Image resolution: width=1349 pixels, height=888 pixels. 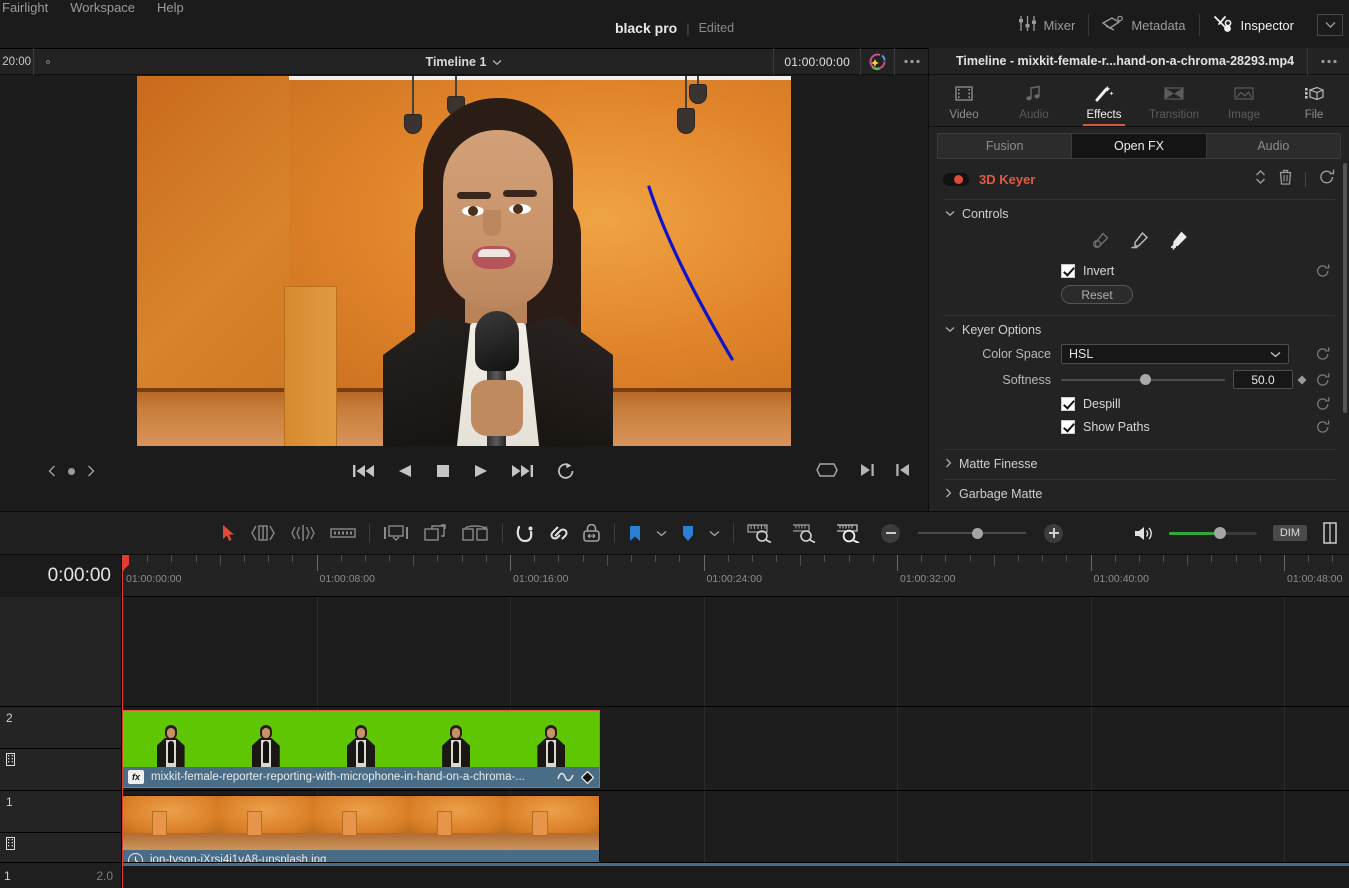 What do you see at coordinates (1174, 100) in the screenshot?
I see `tab-transition: Transition` at bounding box center [1174, 100].